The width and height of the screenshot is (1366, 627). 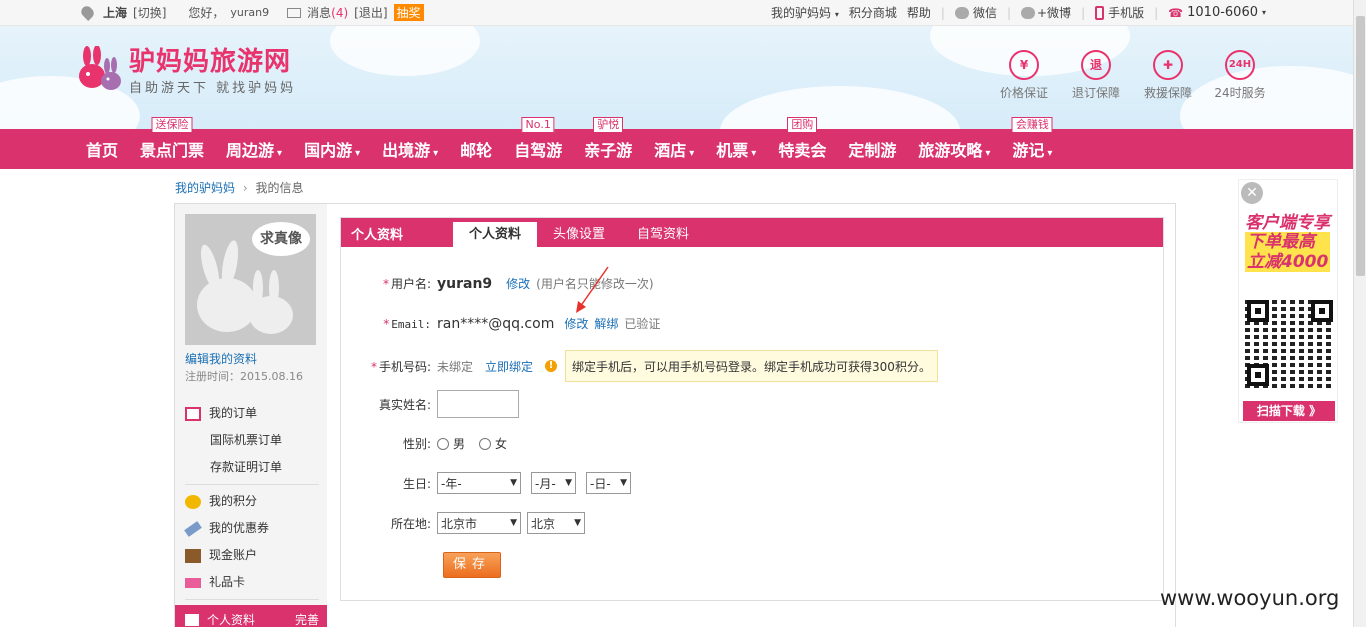 What do you see at coordinates (221, 358) in the screenshot?
I see `edit-profile-link: 编辑我的资料` at bounding box center [221, 358].